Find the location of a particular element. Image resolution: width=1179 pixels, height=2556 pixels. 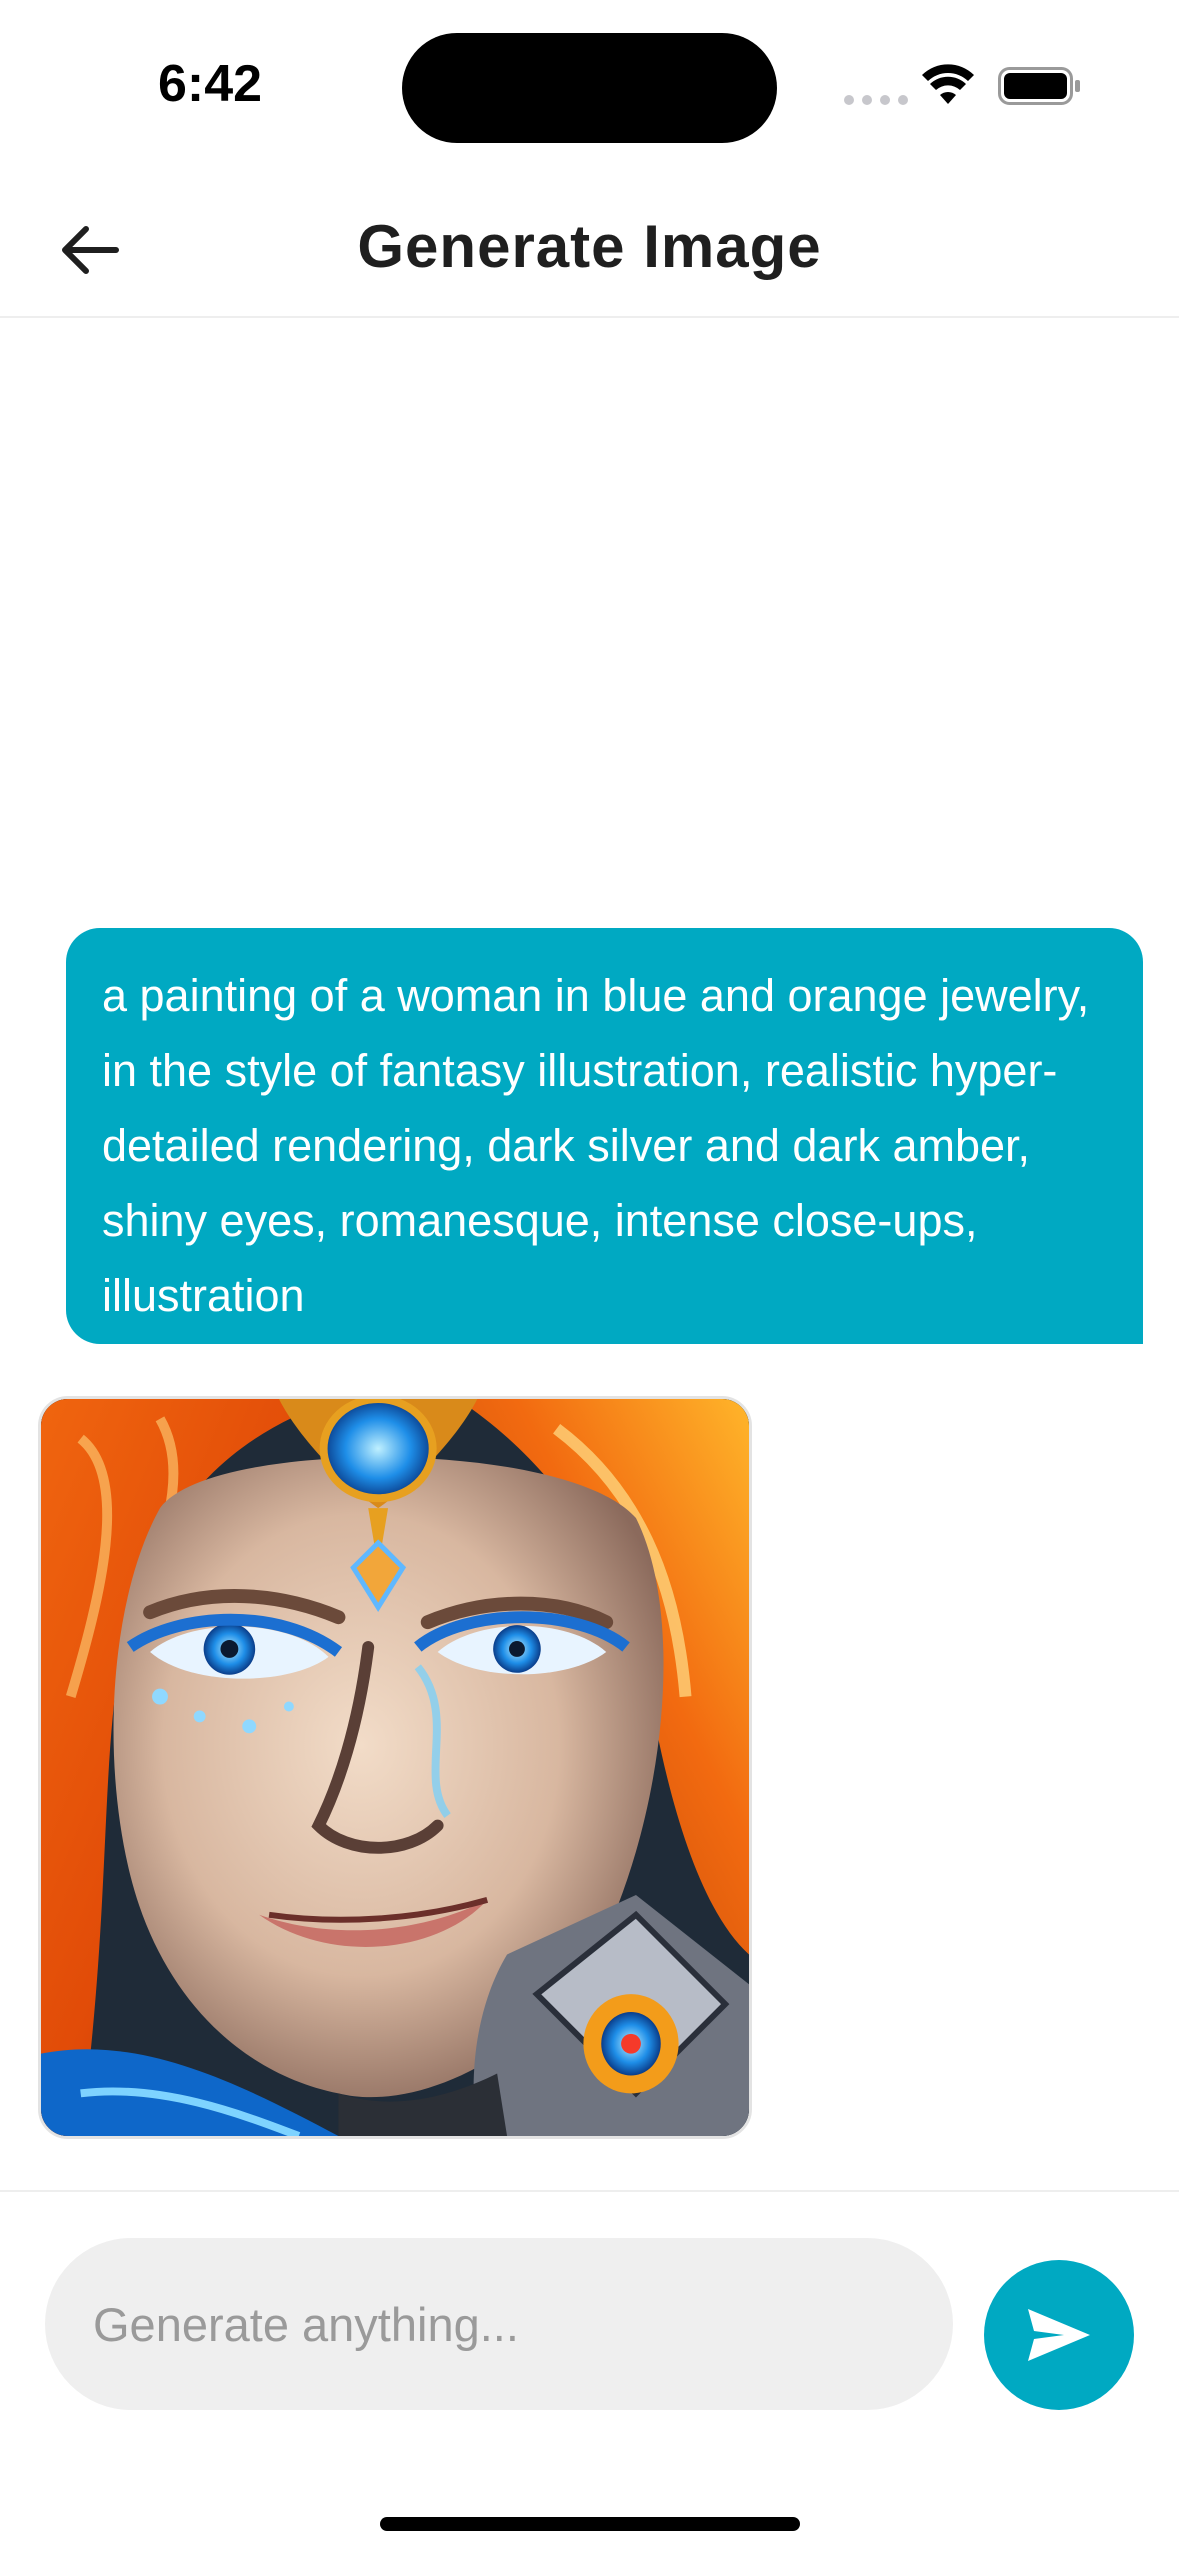

wifi-icon is located at coordinates (948, 84).